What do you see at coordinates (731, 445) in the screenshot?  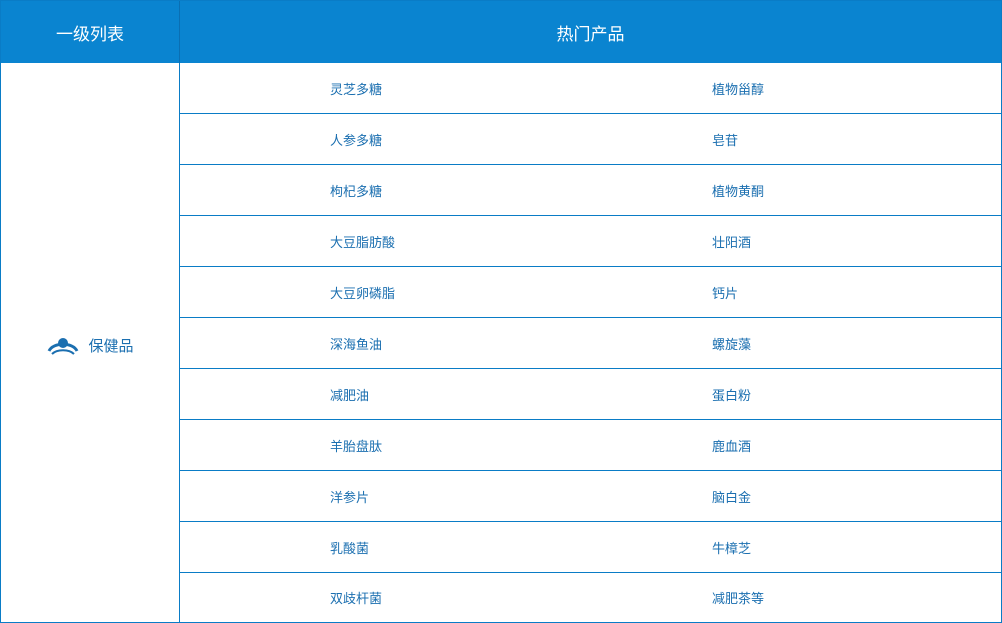 I see `product-link: 鹿血酒` at bounding box center [731, 445].